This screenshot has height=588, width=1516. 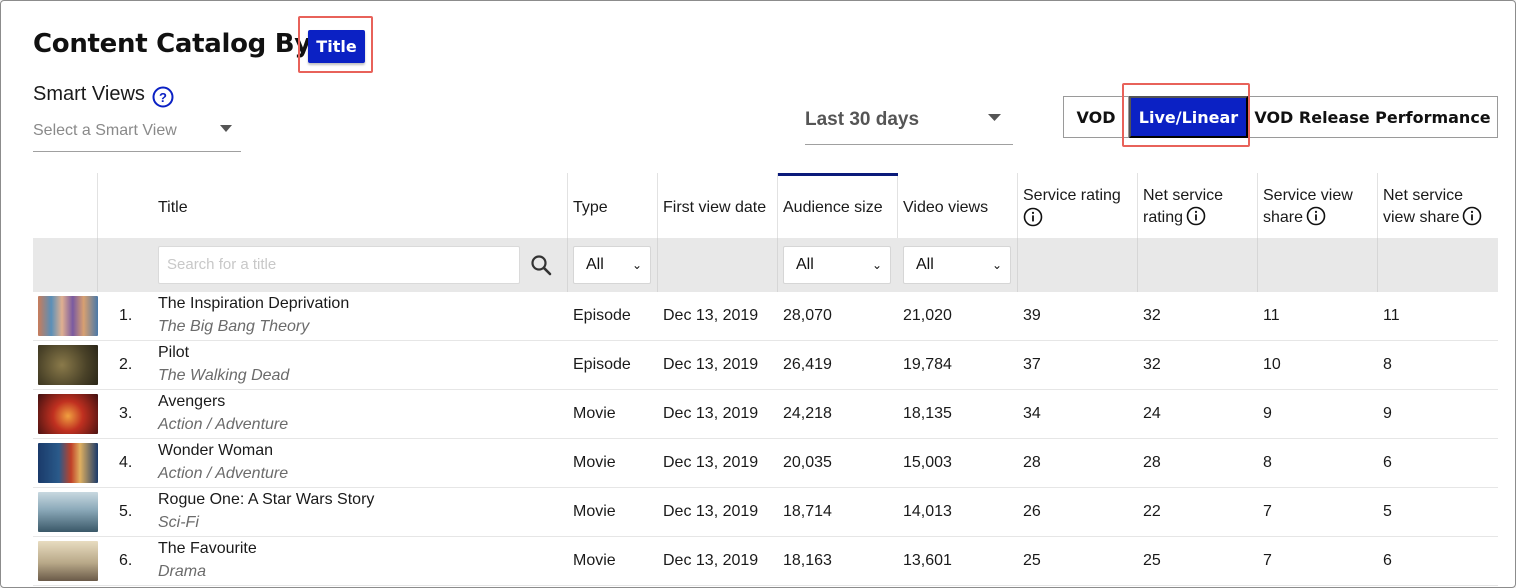 What do you see at coordinates (1152, 511) in the screenshot?
I see `row-net-service-rating: 22` at bounding box center [1152, 511].